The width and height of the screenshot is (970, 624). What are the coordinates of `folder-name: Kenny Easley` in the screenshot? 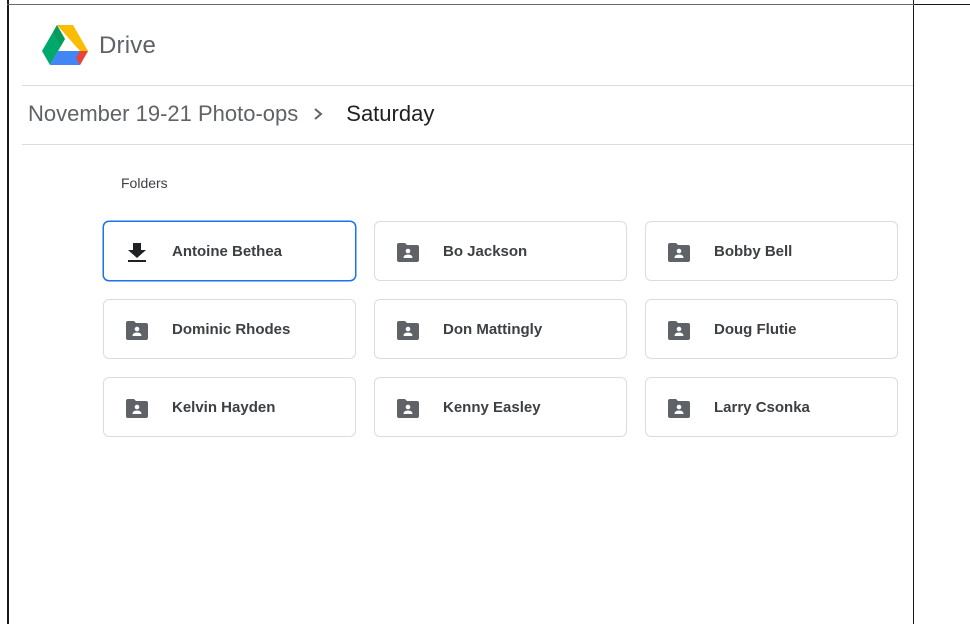 It's located at (492, 407).